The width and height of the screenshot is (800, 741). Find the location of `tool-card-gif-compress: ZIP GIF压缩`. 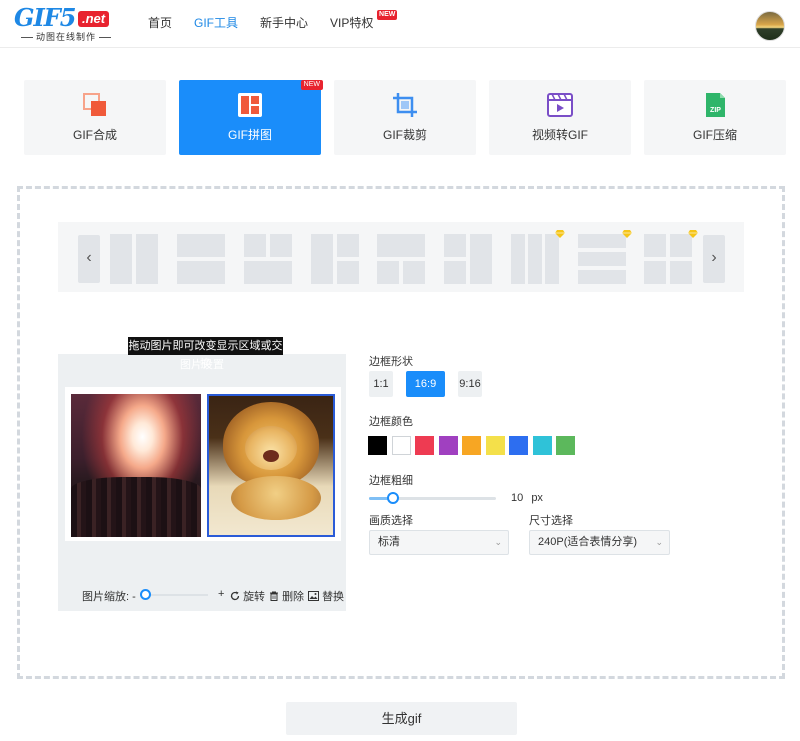

tool-card-gif-compress: ZIP GIF压缩 is located at coordinates (715, 117).